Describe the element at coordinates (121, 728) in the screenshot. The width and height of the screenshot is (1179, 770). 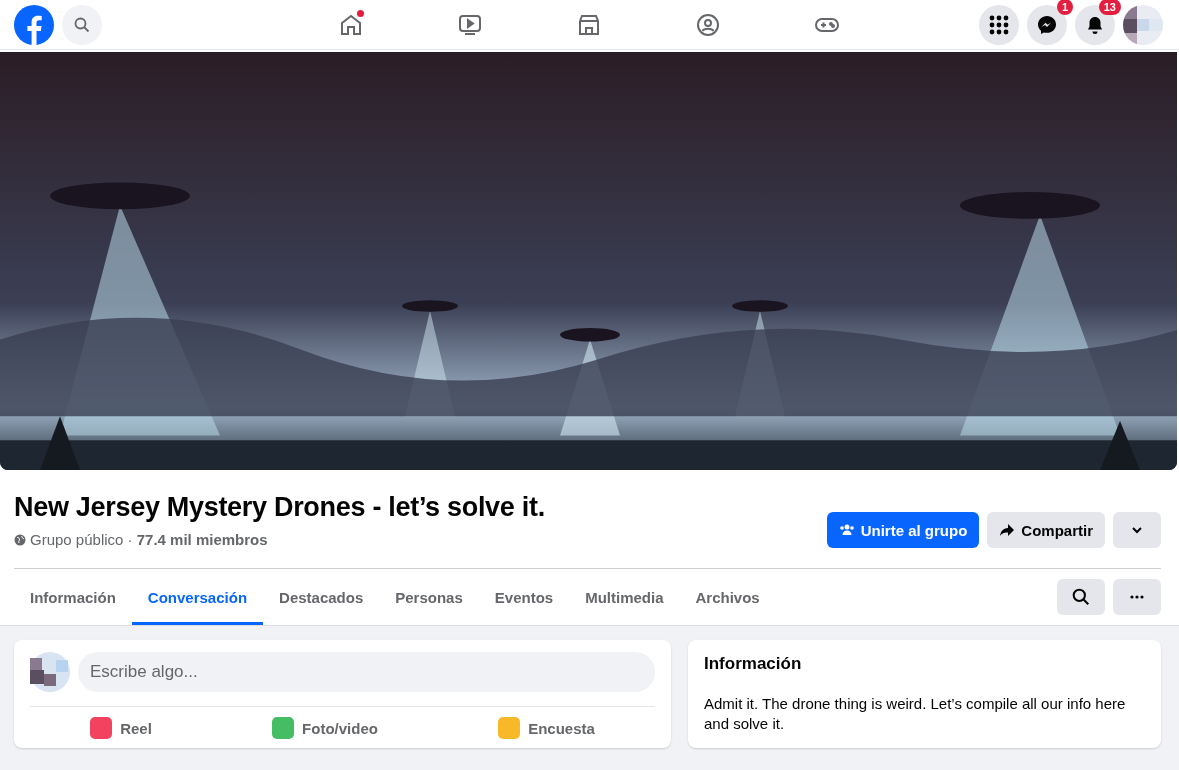
I see `composer-action: Reel` at that location.